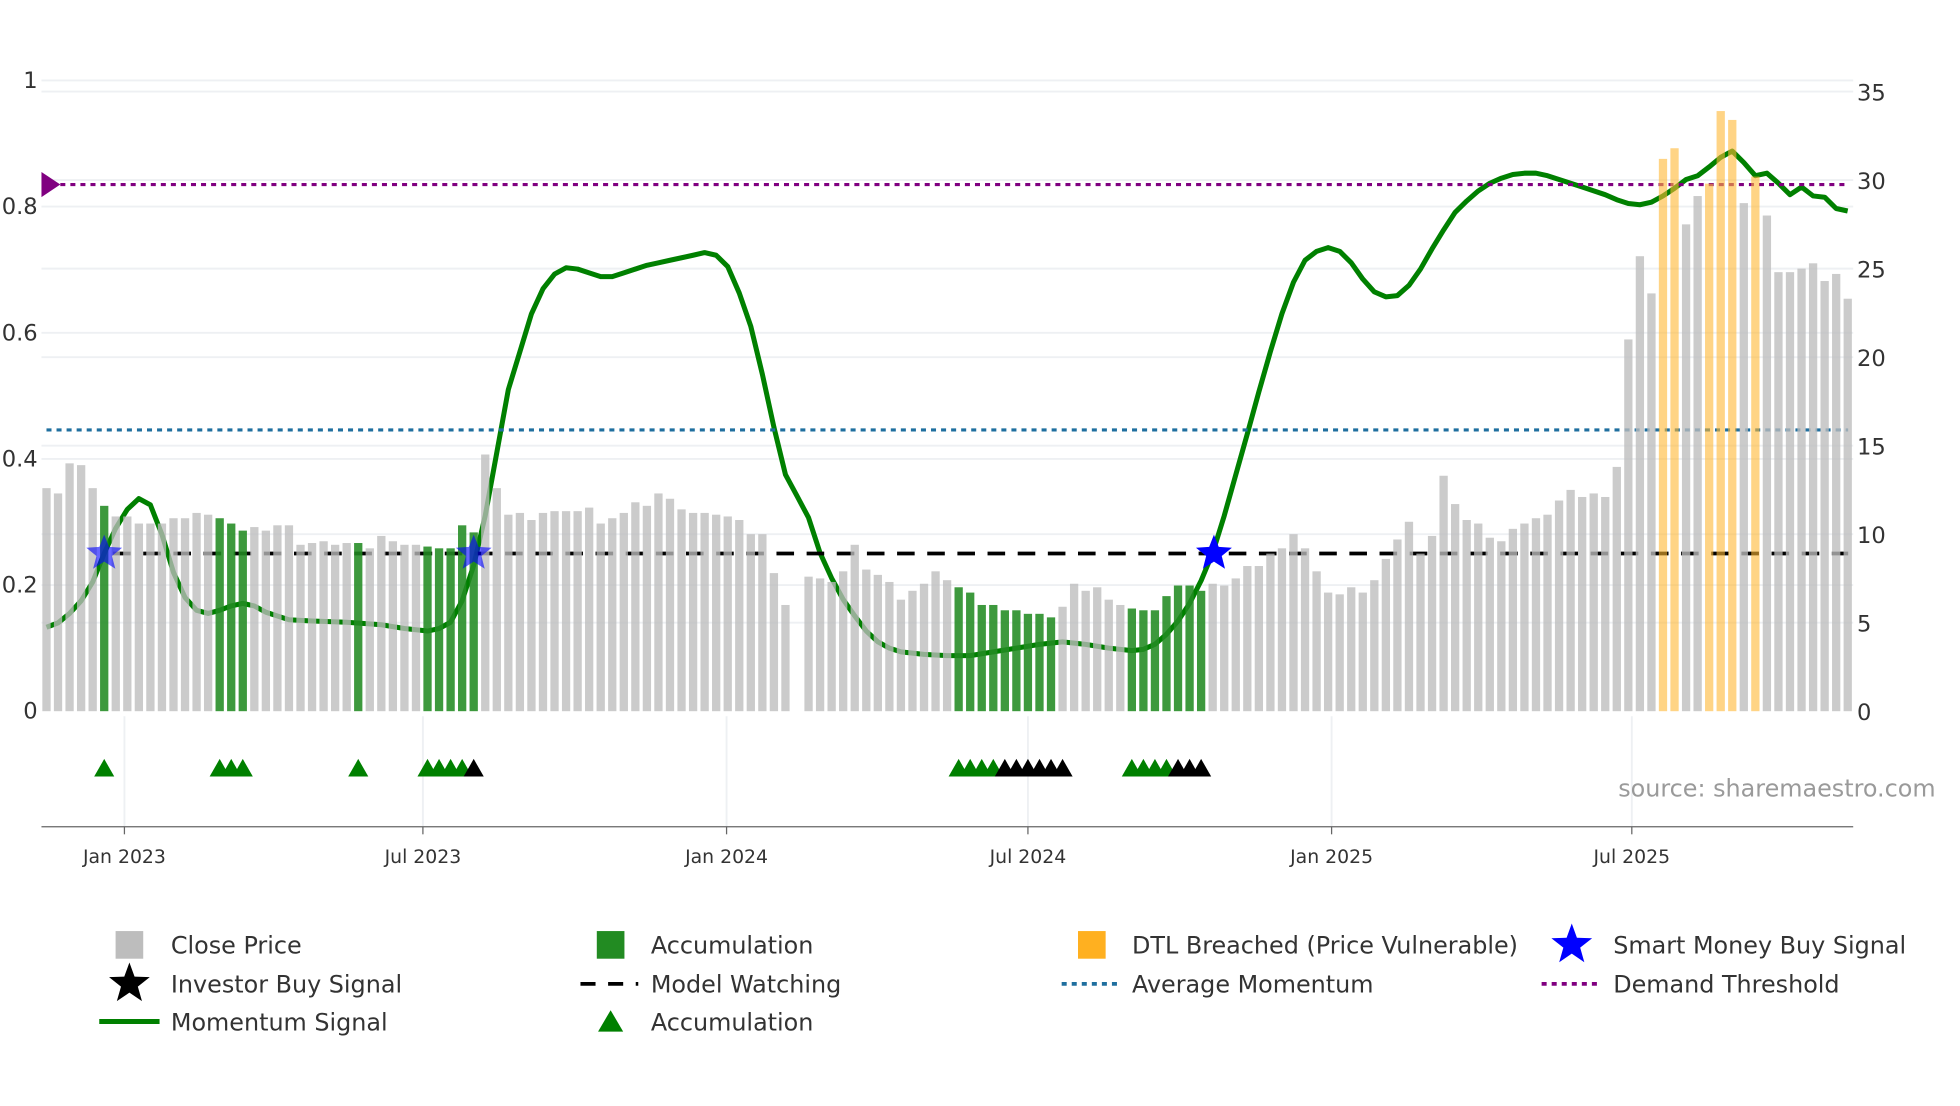 The height and width of the screenshot is (1106, 1960). Describe the element at coordinates (1864, 713) in the screenshot. I see `right-tick-label: 0` at that location.